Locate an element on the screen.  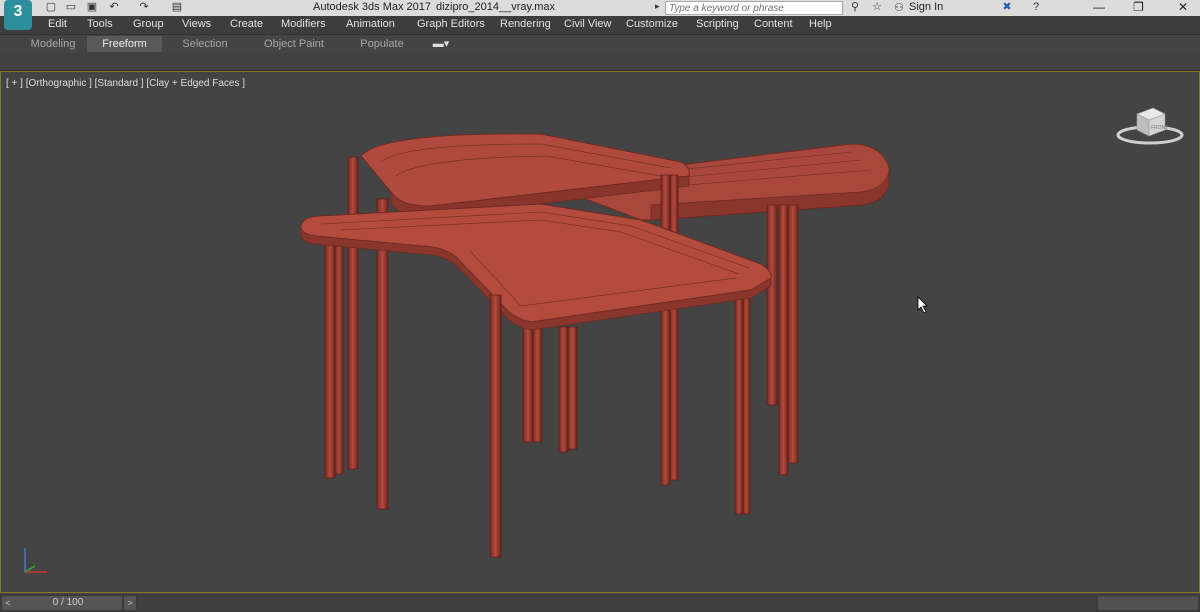
tab-populate: Populate is located at coordinates (382, 44).